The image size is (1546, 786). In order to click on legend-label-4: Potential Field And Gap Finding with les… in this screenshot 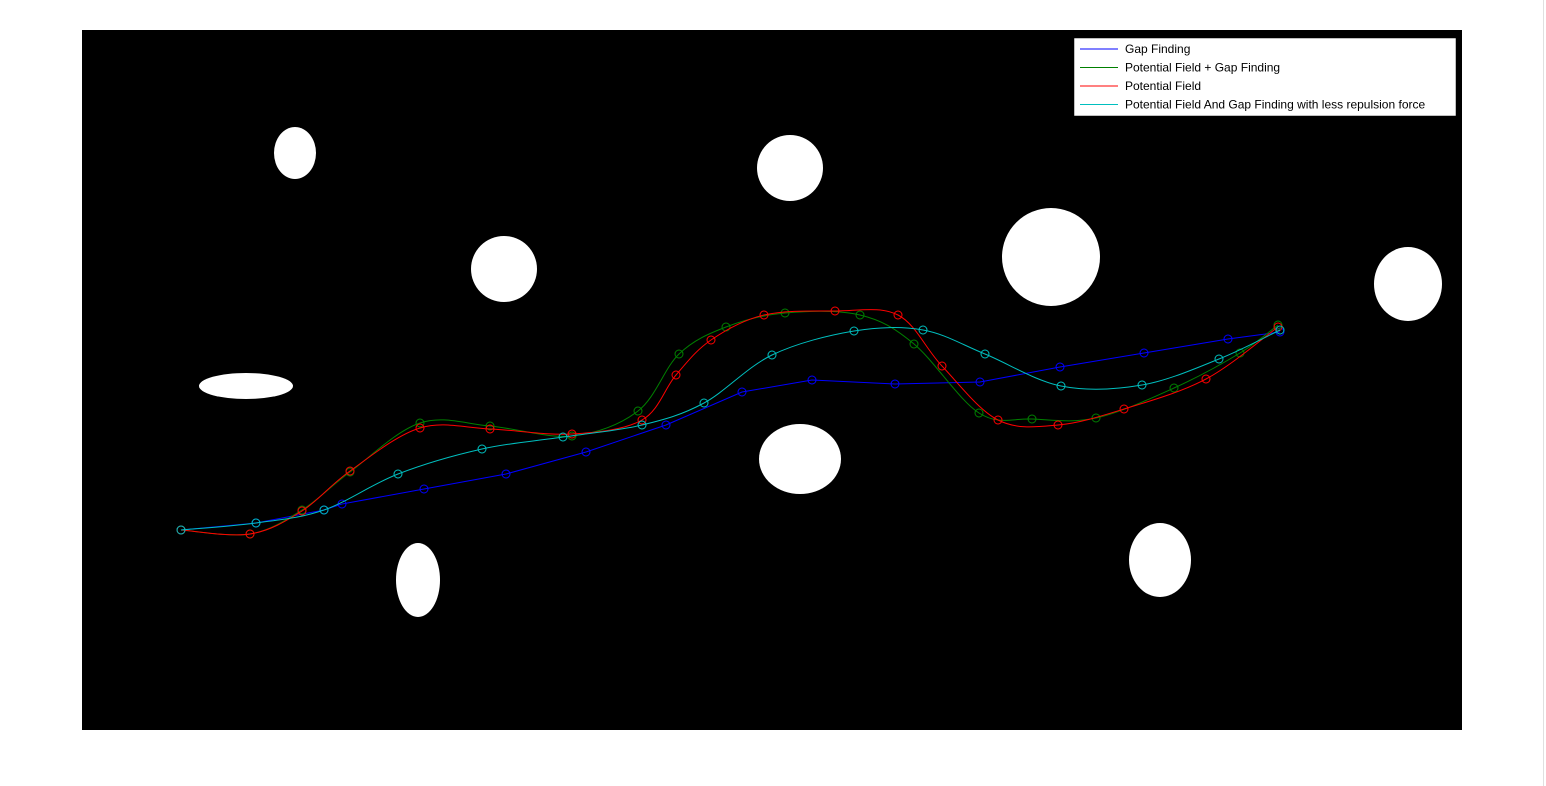, I will do `click(1275, 105)`.